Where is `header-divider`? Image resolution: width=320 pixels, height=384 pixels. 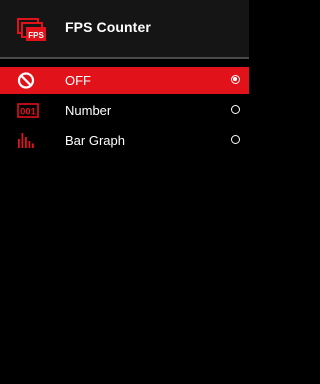
header-divider is located at coordinates (124, 58).